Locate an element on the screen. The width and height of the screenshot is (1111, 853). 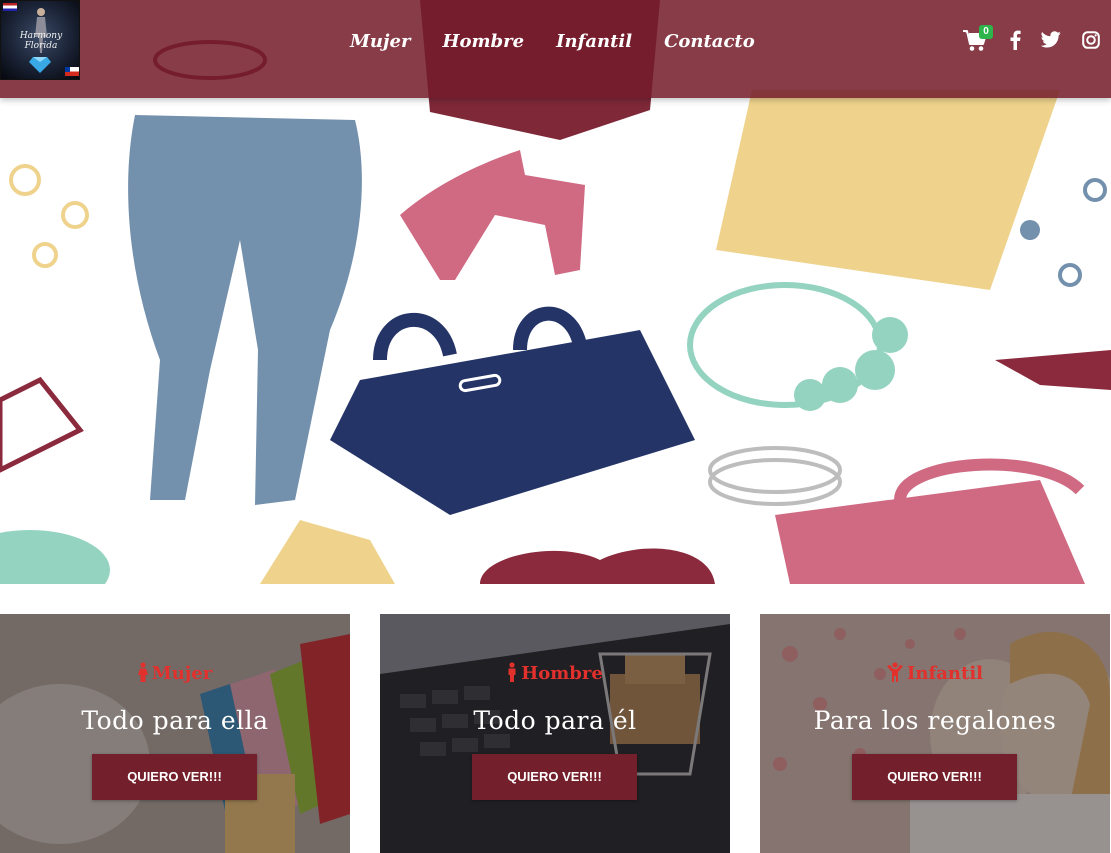
logo-text: Harmony Florida is located at coordinates (41, 41).